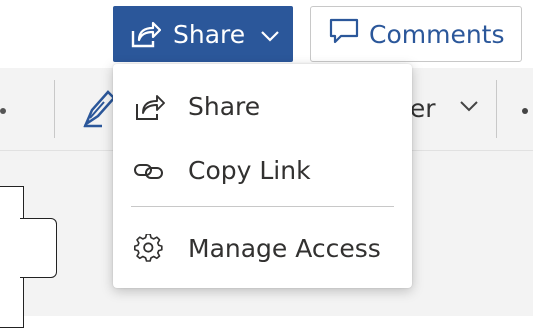 This screenshot has height=328, width=533. I want to click on more-options-icon, so click(525, 111).